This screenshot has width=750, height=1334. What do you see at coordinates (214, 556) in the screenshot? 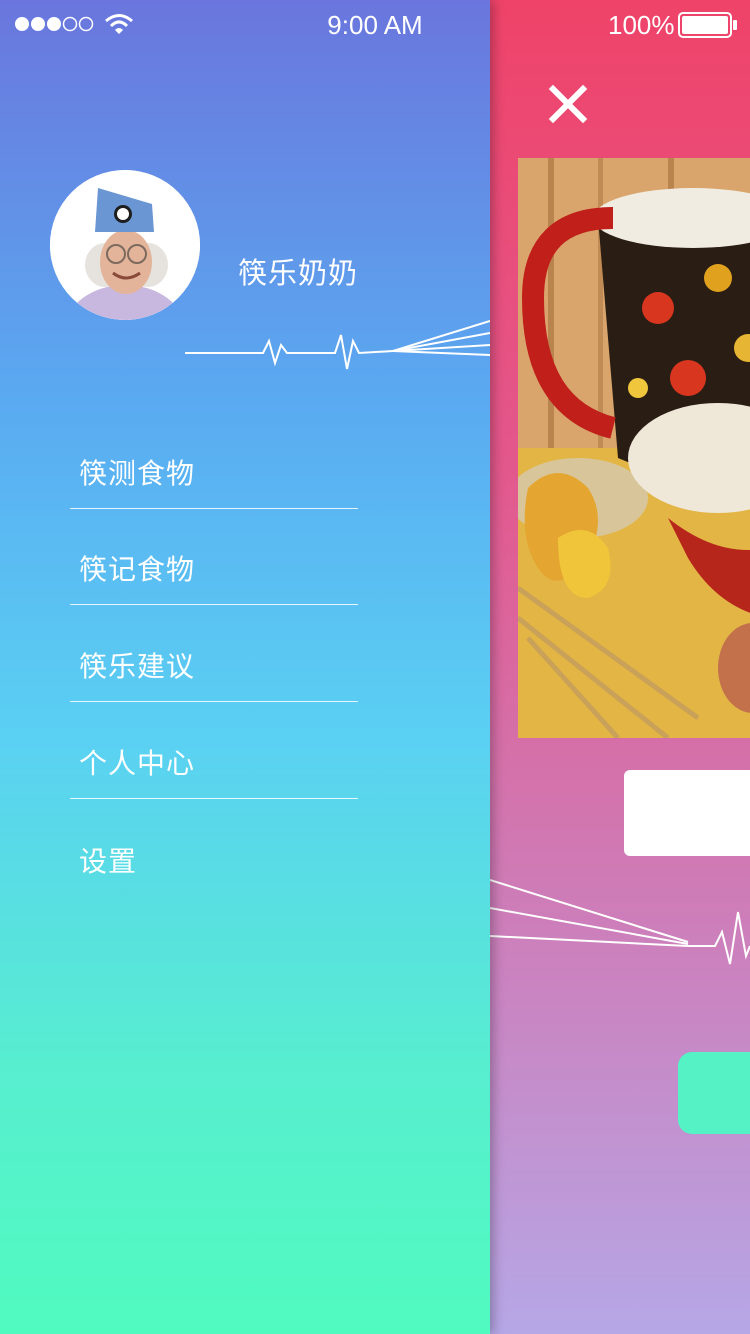
I see `menu-item-food-log: 筷记食物` at bounding box center [214, 556].